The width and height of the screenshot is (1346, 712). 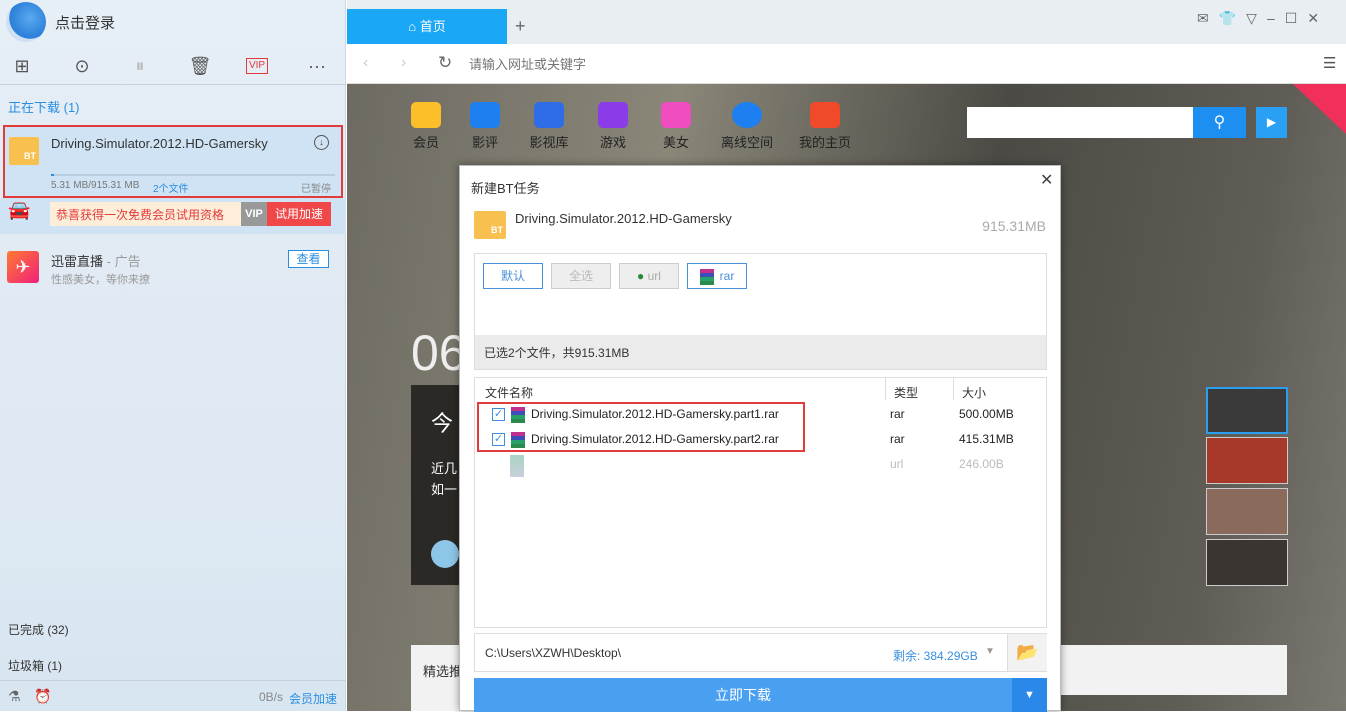 What do you see at coordinates (505, 188) in the screenshot?
I see `dialog-title: 新建BT任务` at bounding box center [505, 188].